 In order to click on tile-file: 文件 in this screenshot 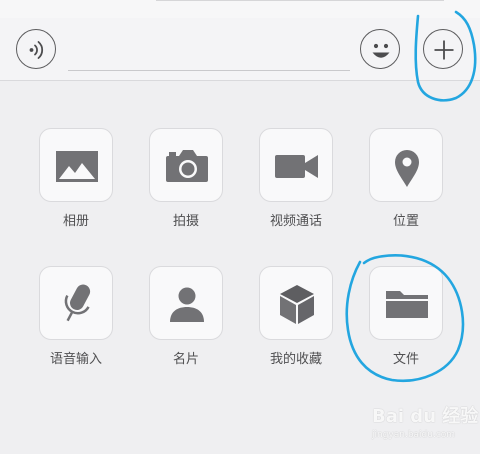, I will do `click(406, 322)`.